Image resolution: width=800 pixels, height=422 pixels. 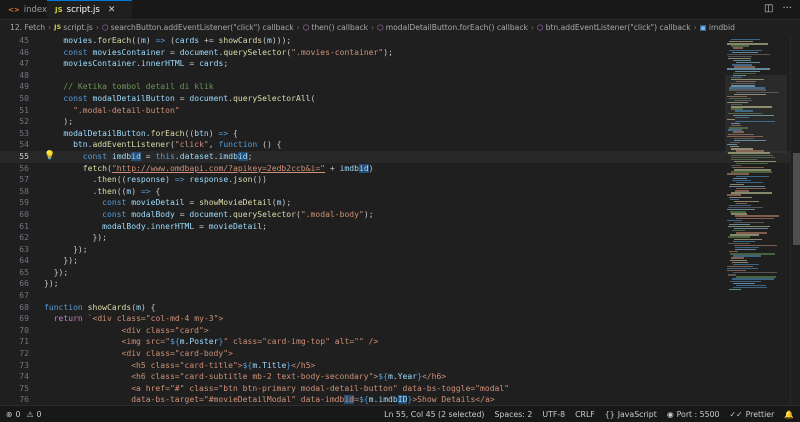 What do you see at coordinates (618, 27) in the screenshot?
I see `breadcrumb-item: btn.addEventListener("click") callback` at bounding box center [618, 27].